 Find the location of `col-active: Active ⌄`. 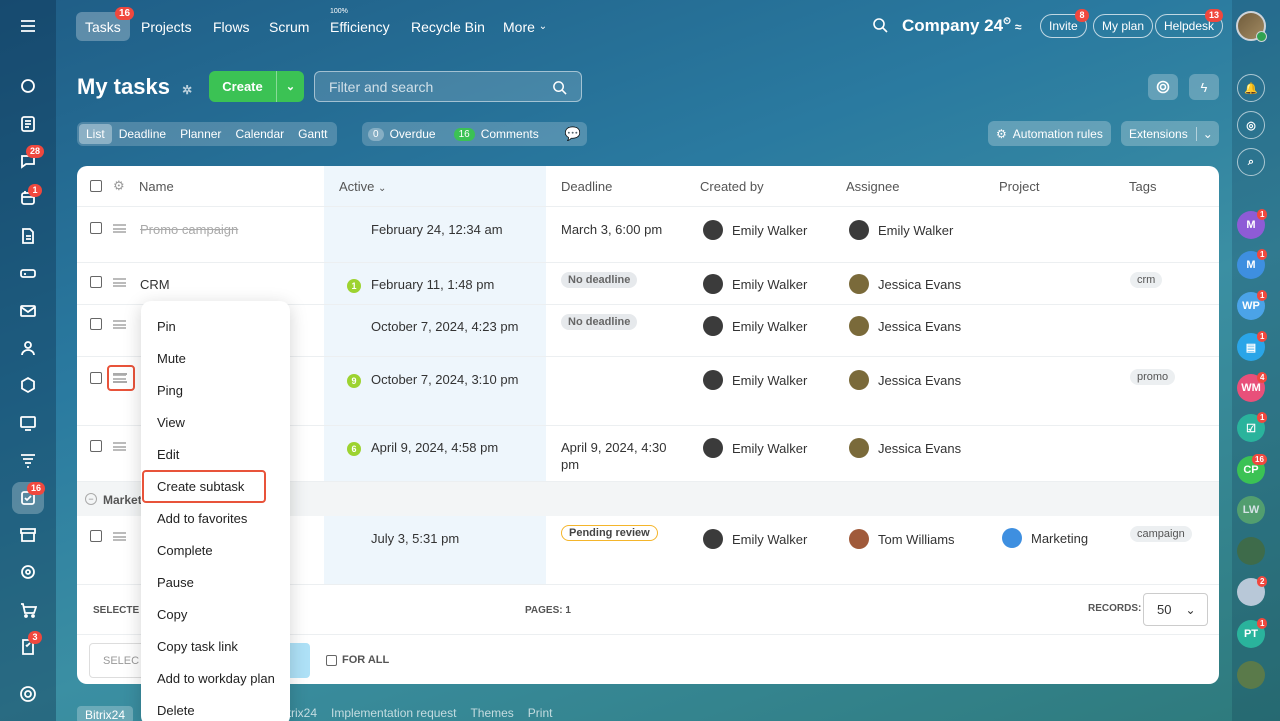

col-active: Active ⌄ is located at coordinates (362, 186).